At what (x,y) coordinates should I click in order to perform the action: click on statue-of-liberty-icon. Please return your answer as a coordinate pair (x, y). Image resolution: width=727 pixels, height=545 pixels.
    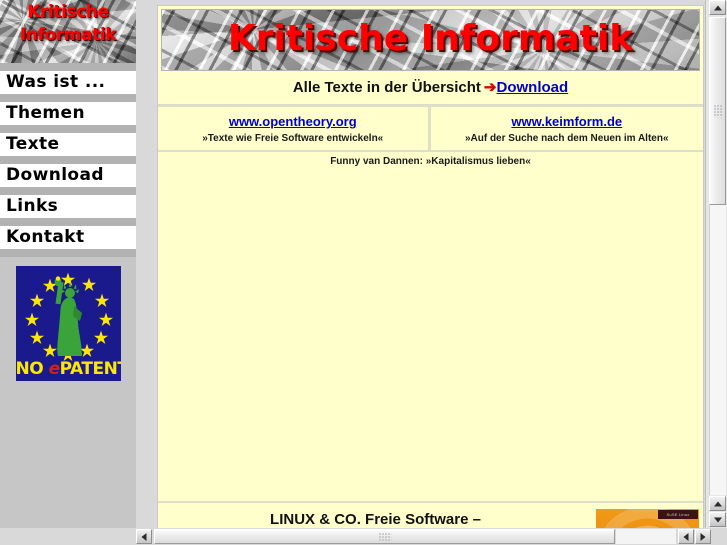
    Looking at the image, I should click on (68, 316).